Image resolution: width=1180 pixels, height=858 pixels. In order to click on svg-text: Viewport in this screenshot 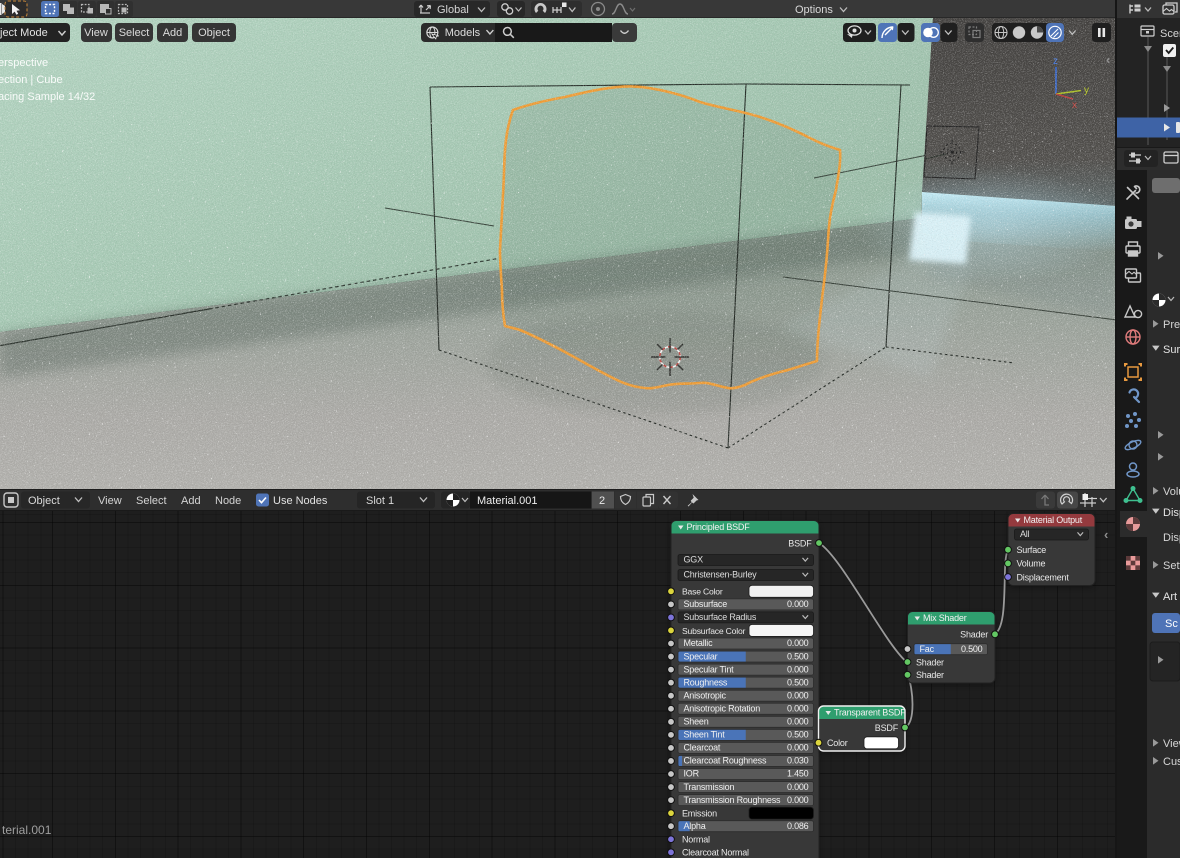, I will do `click(1171, 744)`.